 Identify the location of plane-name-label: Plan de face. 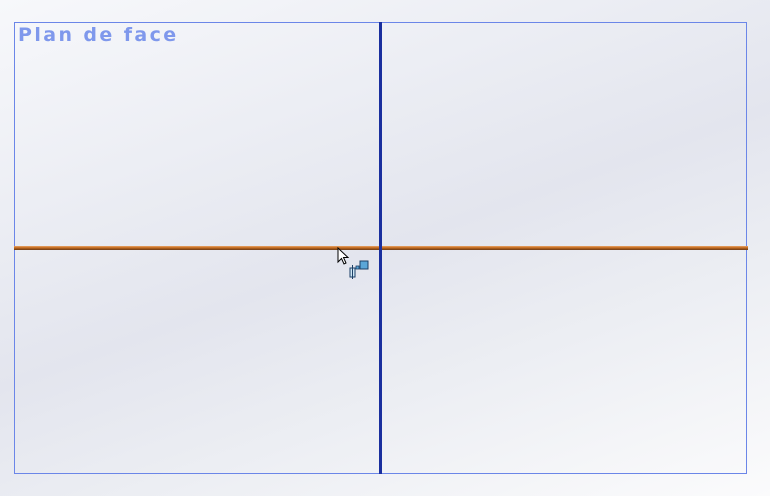
(98, 35).